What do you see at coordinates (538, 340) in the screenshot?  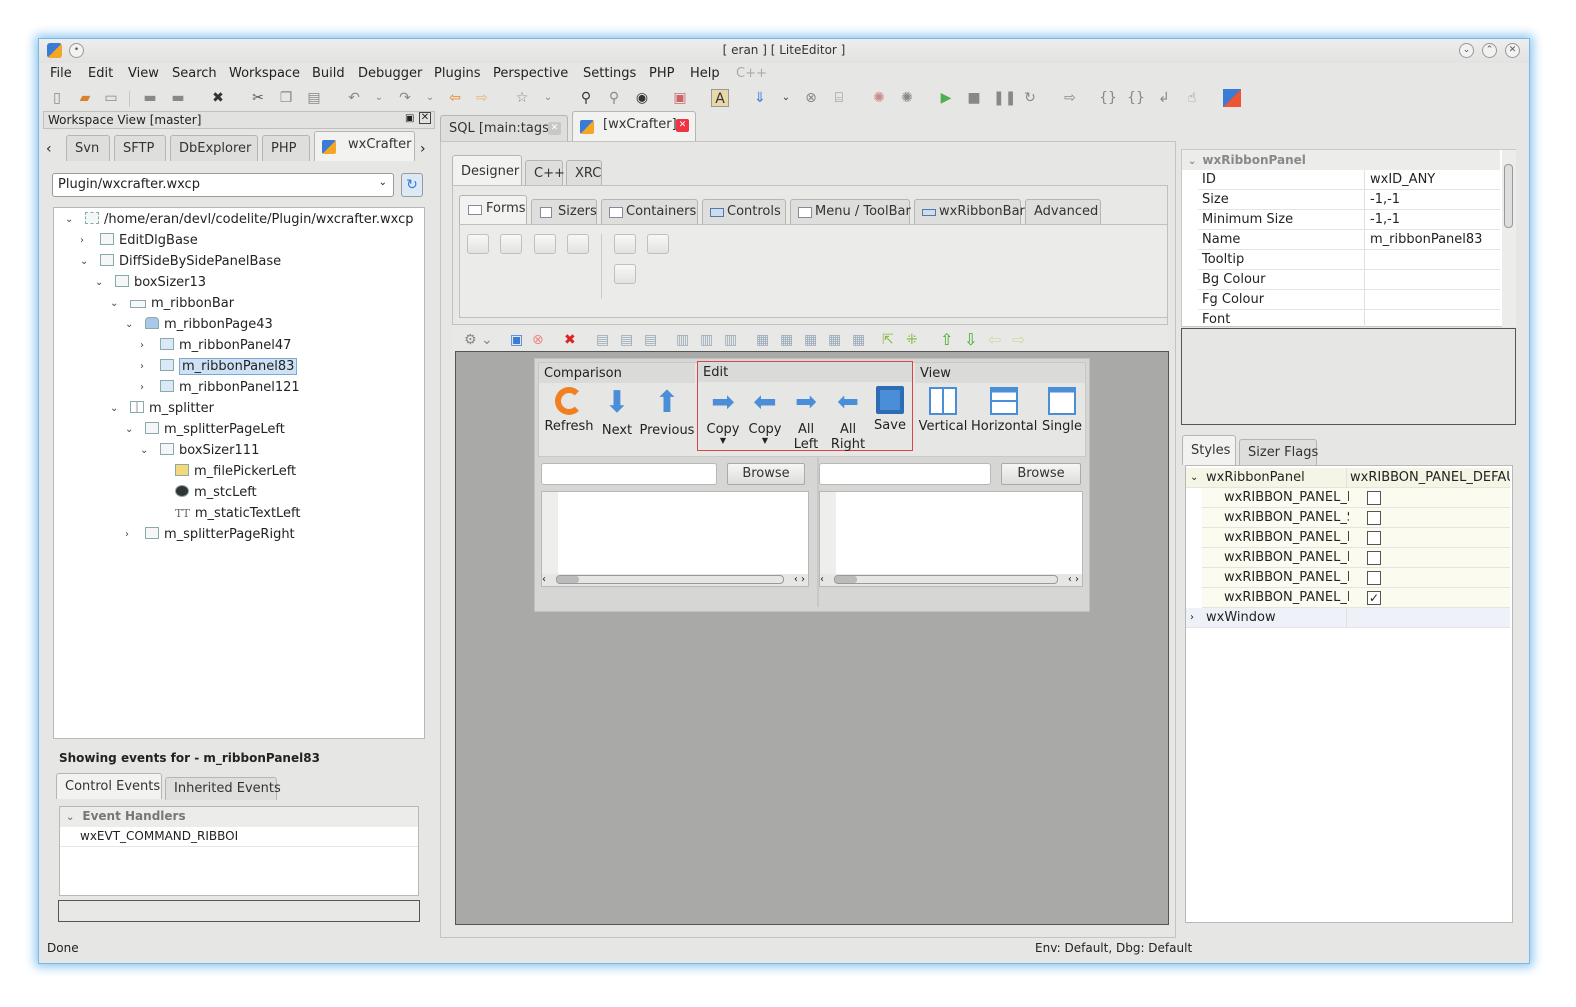 I see `cancel-icon: ⊗` at bounding box center [538, 340].